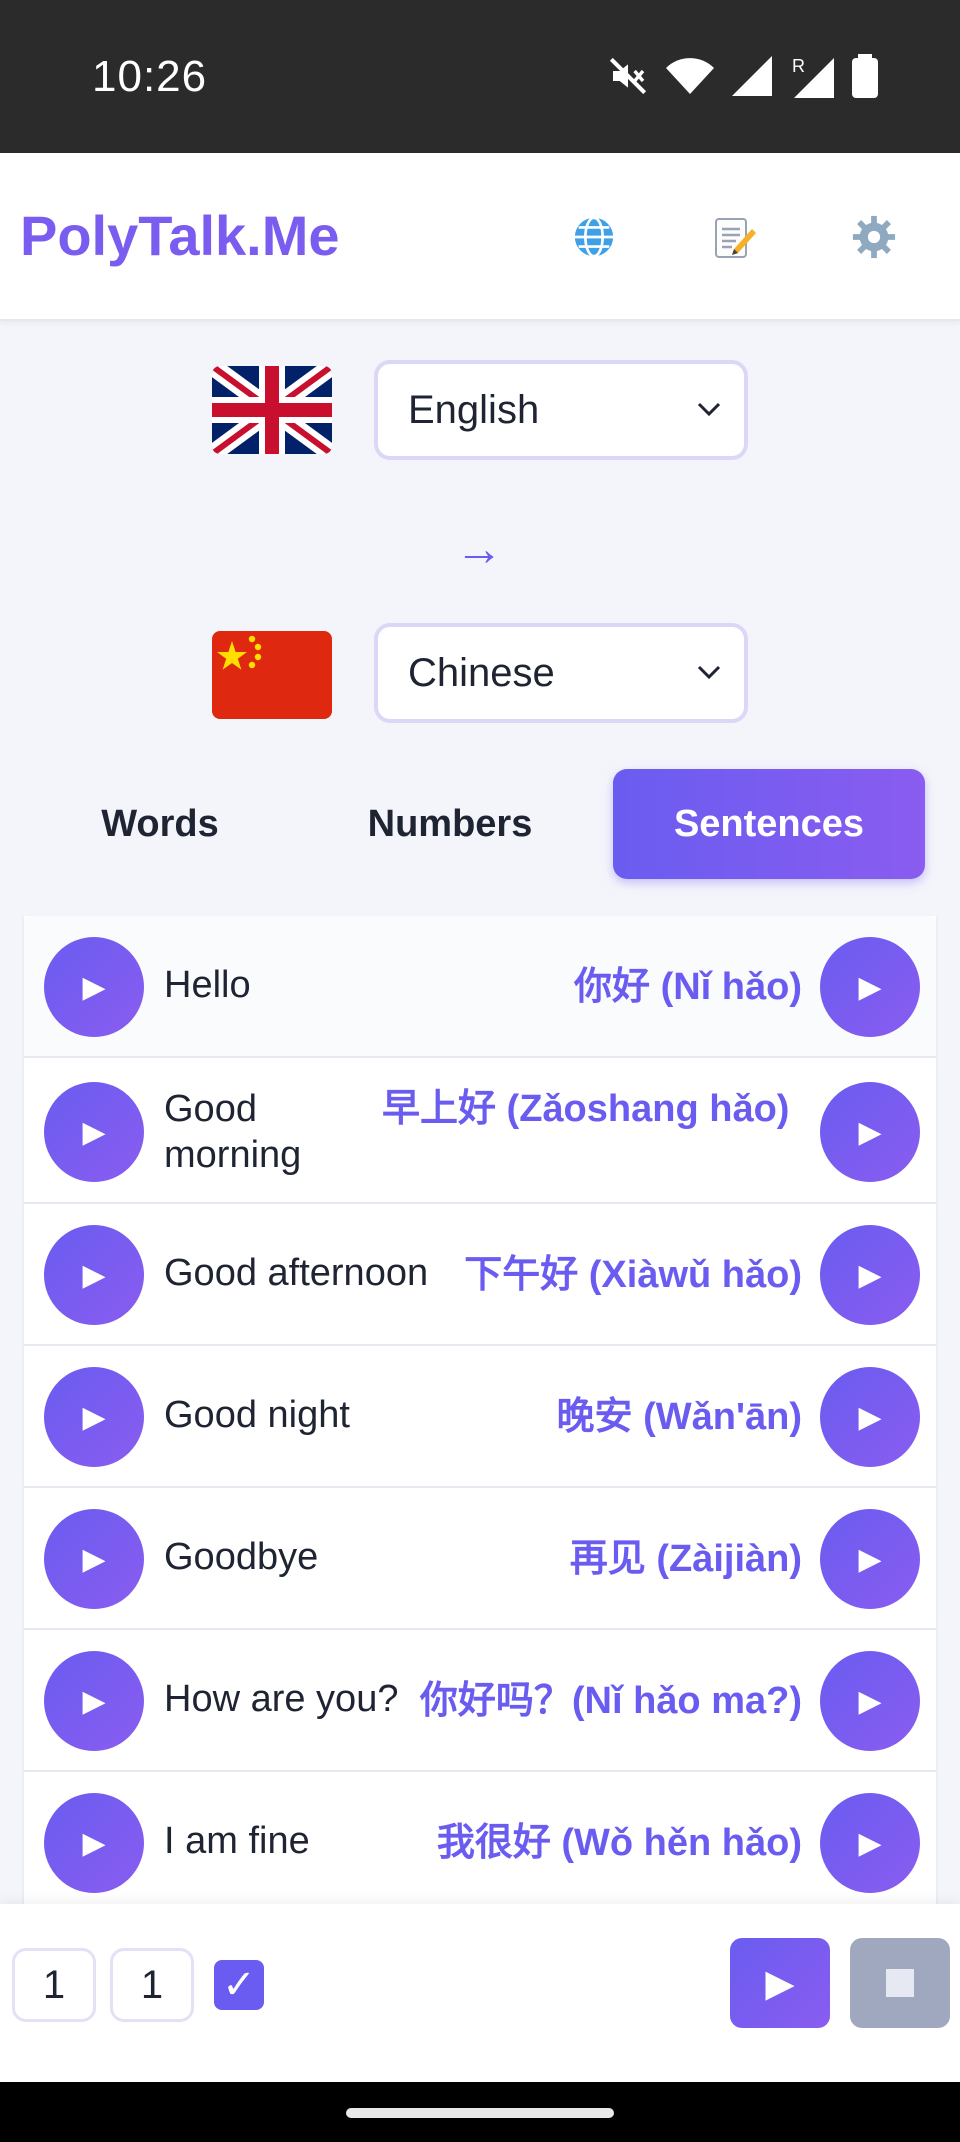 The width and height of the screenshot is (960, 2142). Describe the element at coordinates (241, 1557) in the screenshot. I see `phrase-source: Goodbye` at that location.